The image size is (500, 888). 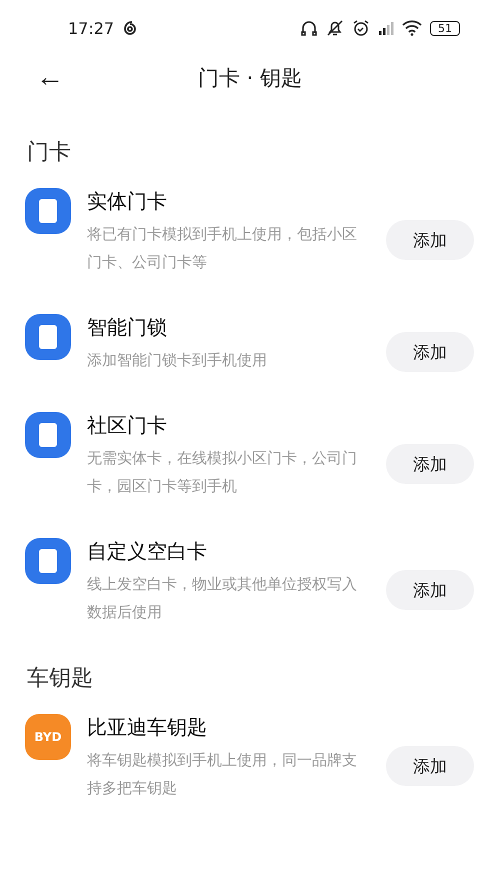 What do you see at coordinates (91, 28) in the screenshot?
I see `status-time: 17:27` at bounding box center [91, 28].